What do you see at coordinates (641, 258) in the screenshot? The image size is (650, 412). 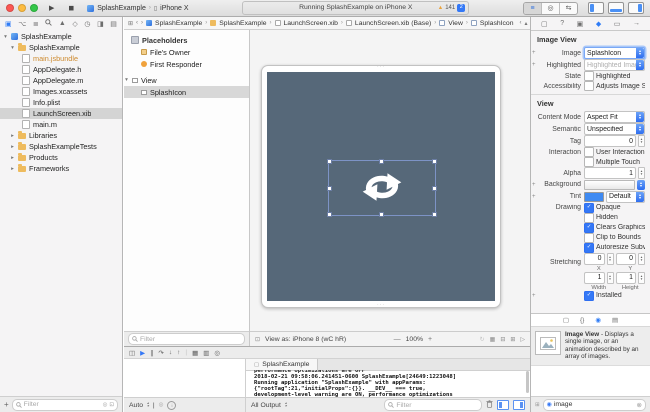 I see `stretch-y-stepper: ▴ ▾` at bounding box center [641, 258].